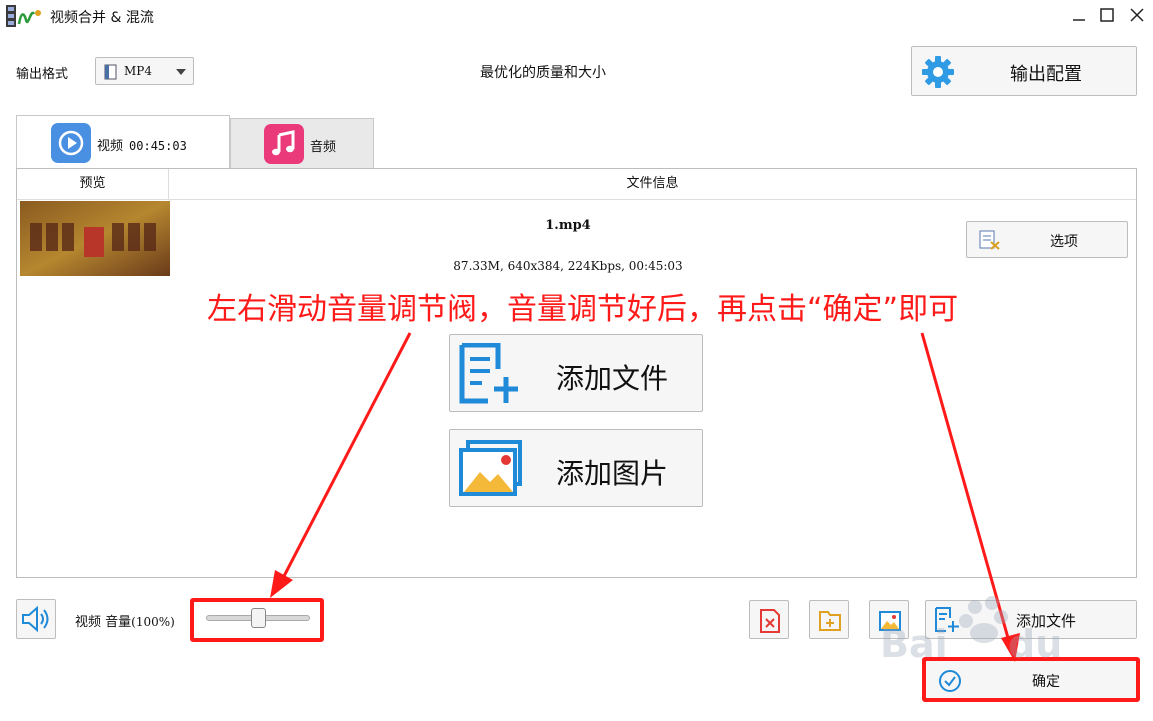 This screenshot has width=1153, height=721. I want to click on speaker-button, so click(36, 619).